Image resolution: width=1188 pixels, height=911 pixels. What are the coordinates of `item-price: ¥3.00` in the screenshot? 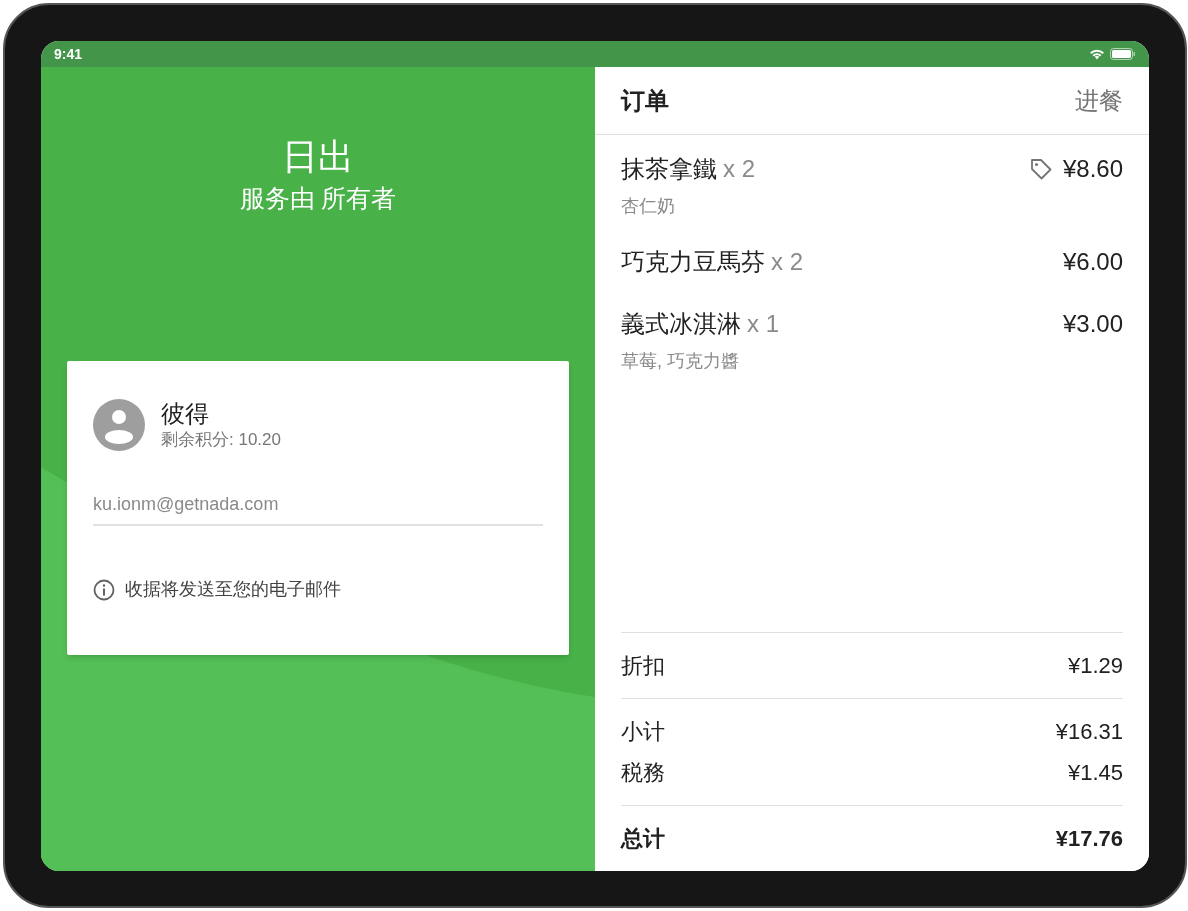 It's located at (1092, 324).